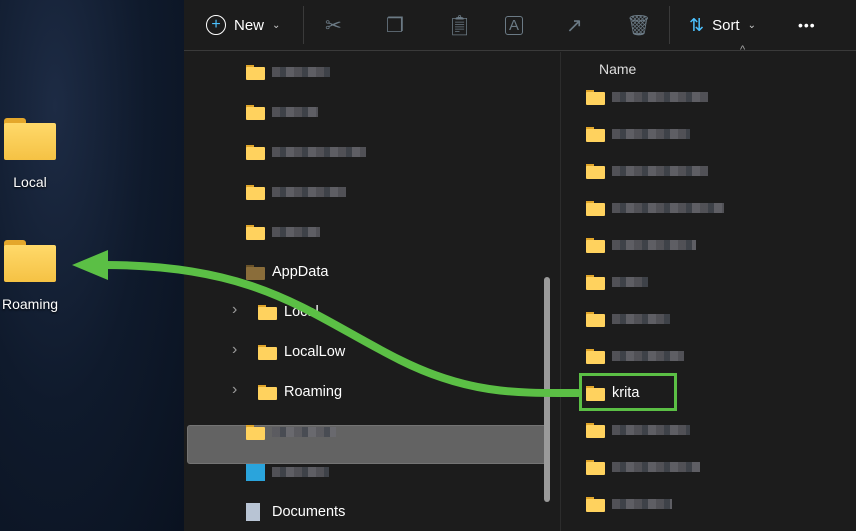  Describe the element at coordinates (341, 329) in the screenshot. I see `arrow-path` at that location.